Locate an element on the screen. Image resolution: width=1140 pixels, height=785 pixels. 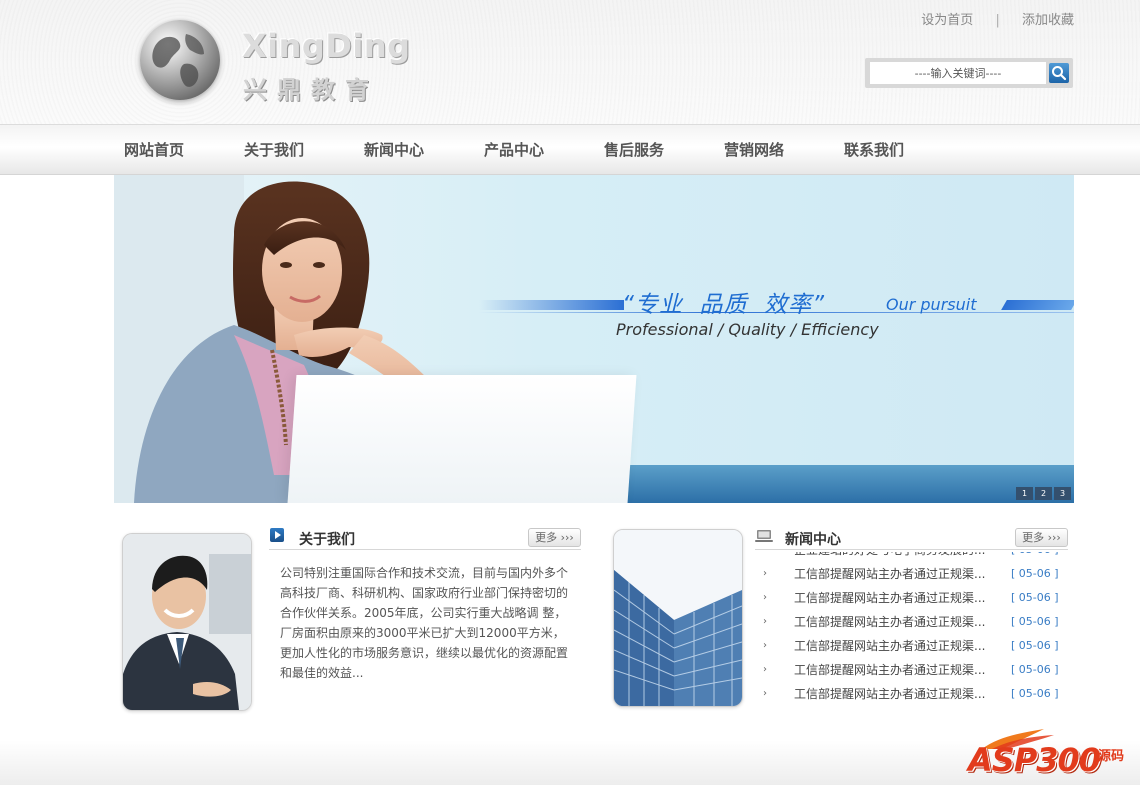
banner-page-2-button: 2 is located at coordinates (1043, 493).